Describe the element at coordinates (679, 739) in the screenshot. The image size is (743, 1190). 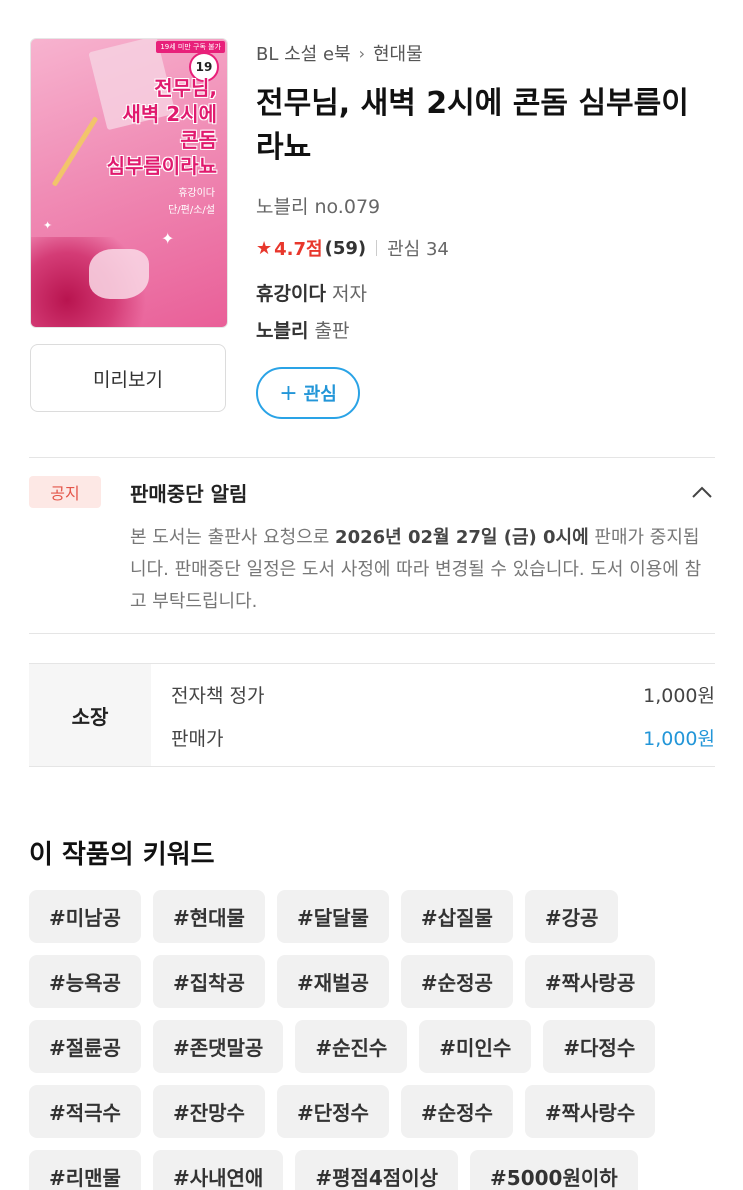
I see `sale-price-value: 1,000원` at that location.